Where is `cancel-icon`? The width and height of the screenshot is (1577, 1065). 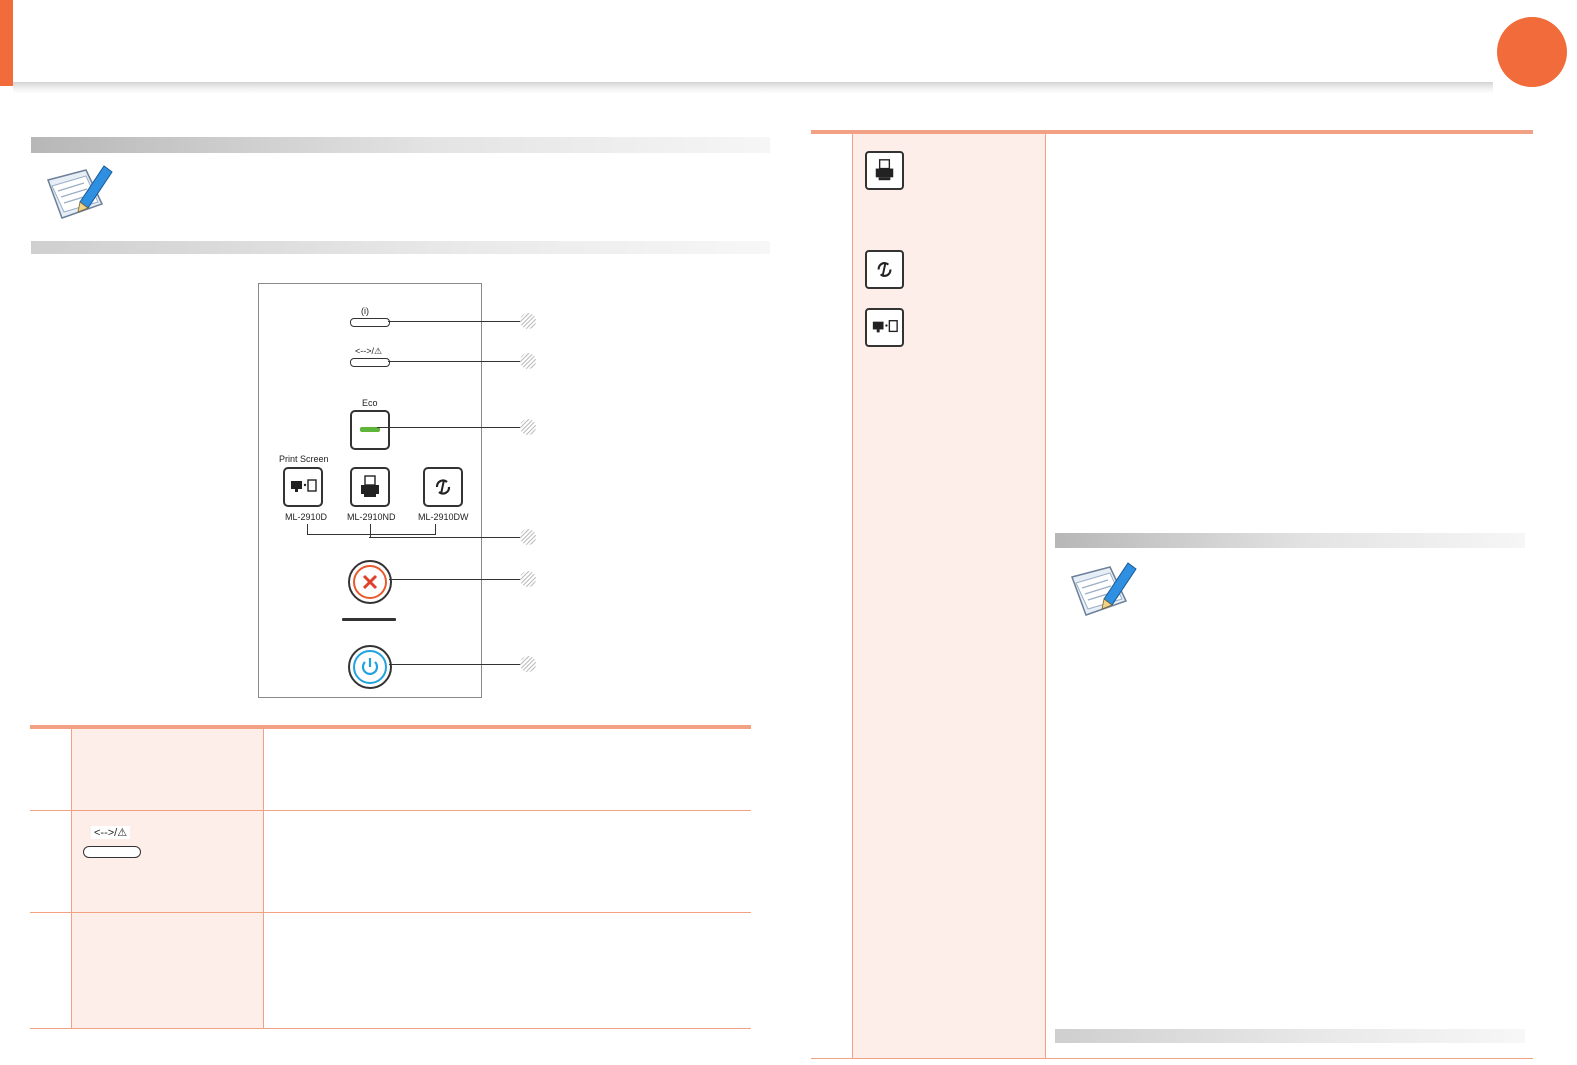 cancel-icon is located at coordinates (370, 582).